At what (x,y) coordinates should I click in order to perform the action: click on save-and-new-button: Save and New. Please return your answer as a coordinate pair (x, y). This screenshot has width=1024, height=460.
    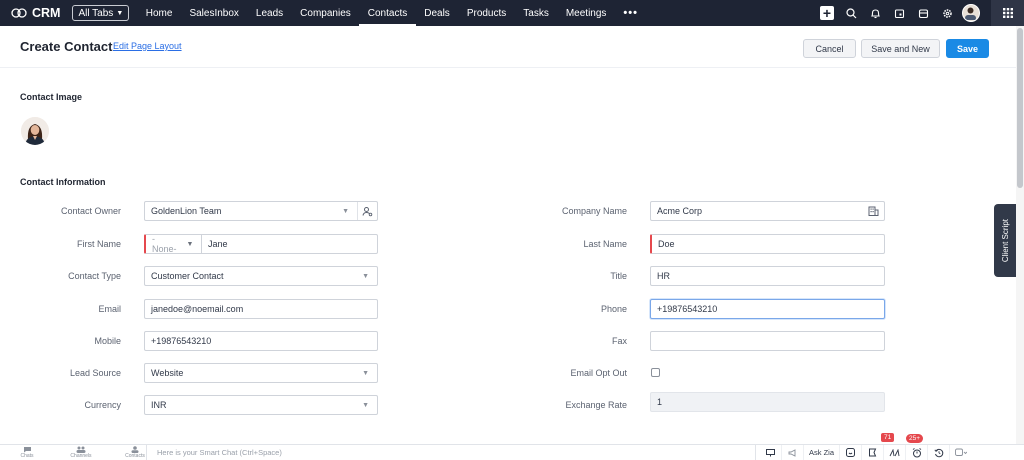
    Looking at the image, I should click on (900, 48).